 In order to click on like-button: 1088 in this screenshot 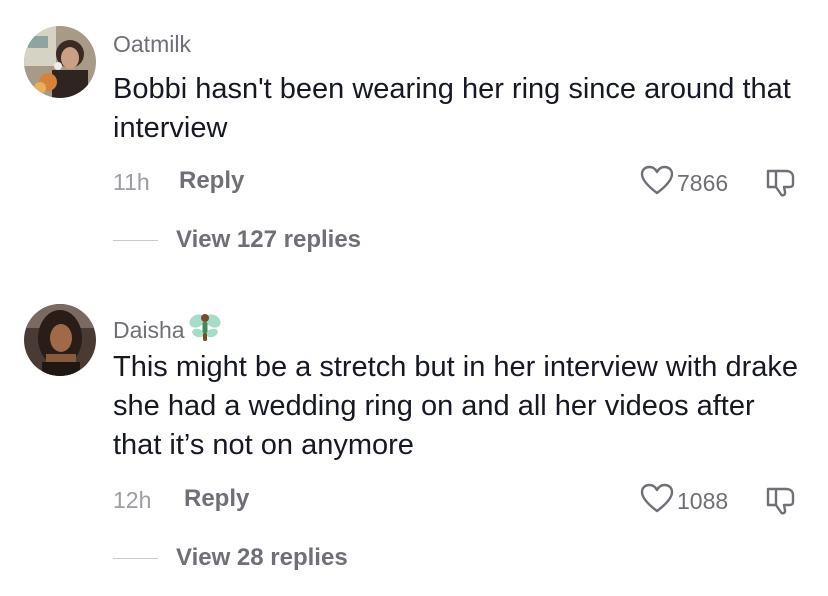, I will do `click(684, 501)`.